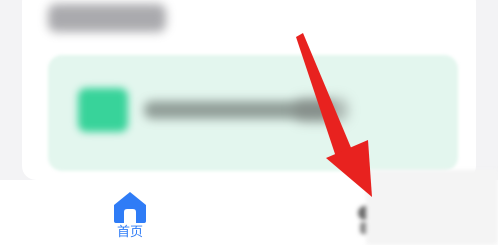  What do you see at coordinates (130, 207) in the screenshot?
I see `home-icon` at bounding box center [130, 207].